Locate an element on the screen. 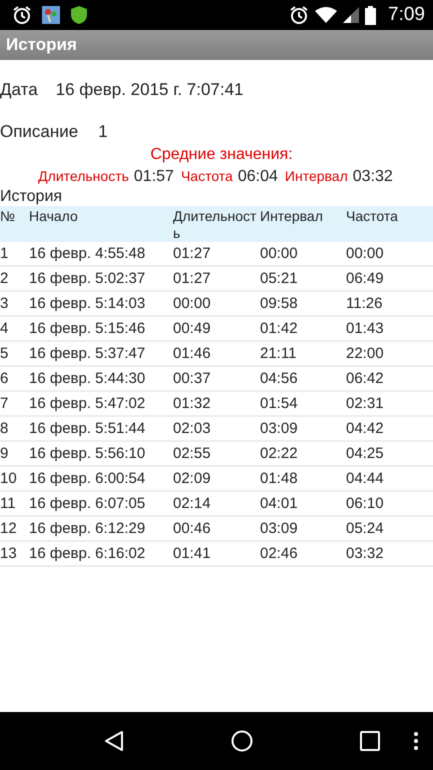 The width and height of the screenshot is (433, 770). back-icon is located at coordinates (114, 741).